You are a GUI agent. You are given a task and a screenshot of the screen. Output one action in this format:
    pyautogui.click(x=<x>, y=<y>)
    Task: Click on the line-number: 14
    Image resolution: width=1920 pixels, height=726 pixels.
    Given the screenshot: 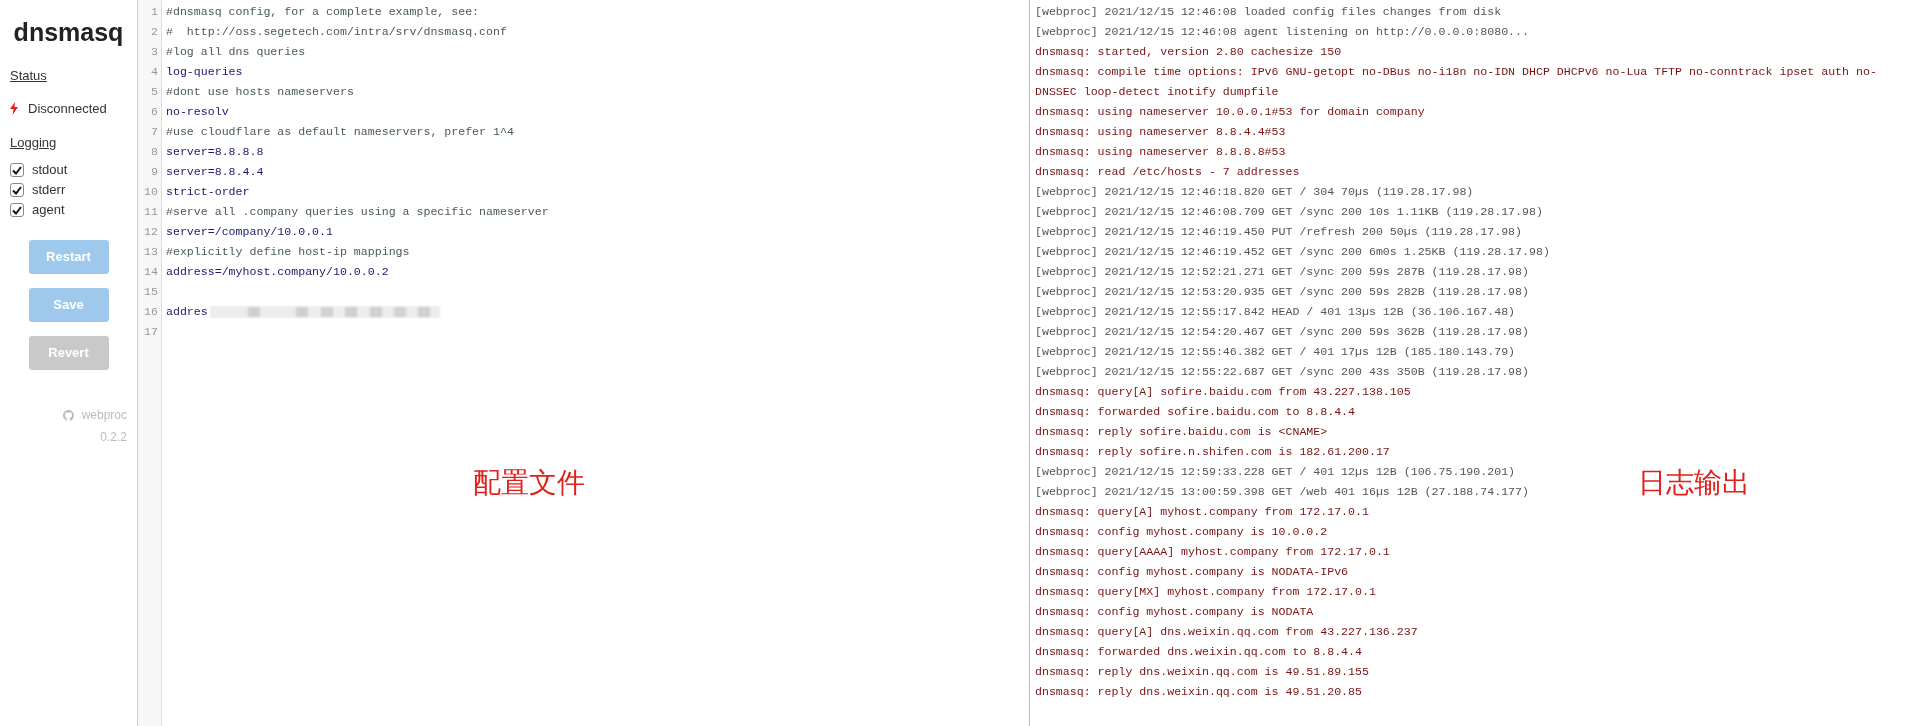 What is the action you would take?
    pyautogui.click(x=151, y=272)
    